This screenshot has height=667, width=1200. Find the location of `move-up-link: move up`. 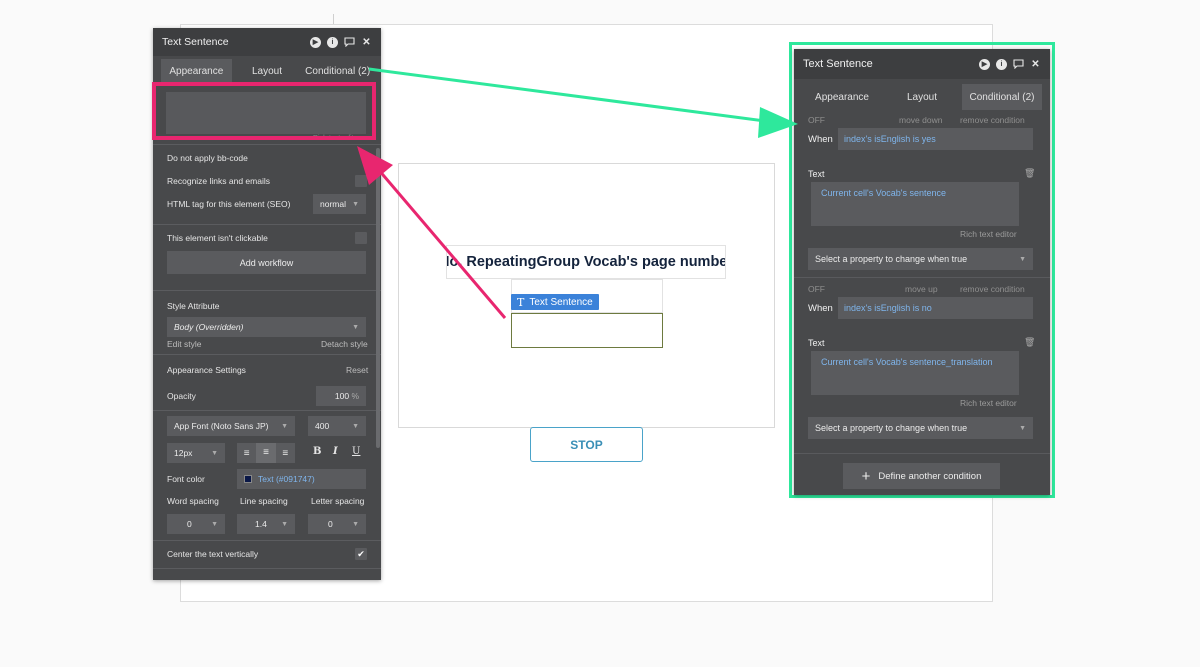

move-up-link: move up is located at coordinates (921, 289).